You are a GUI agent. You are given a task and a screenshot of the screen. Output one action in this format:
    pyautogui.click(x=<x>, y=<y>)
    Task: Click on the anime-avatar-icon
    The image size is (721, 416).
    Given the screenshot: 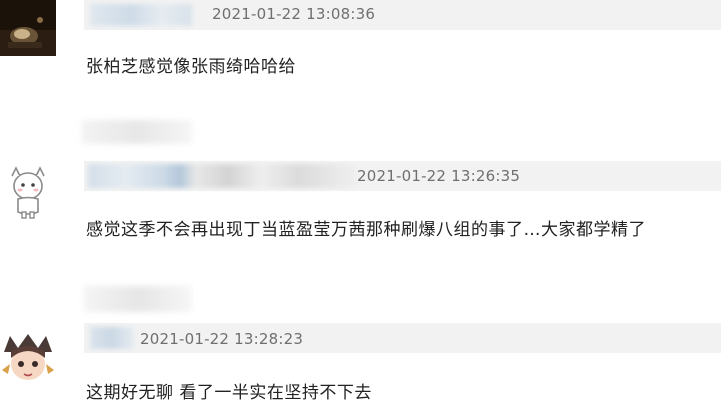 What is the action you would take?
    pyautogui.click(x=28, y=358)
    